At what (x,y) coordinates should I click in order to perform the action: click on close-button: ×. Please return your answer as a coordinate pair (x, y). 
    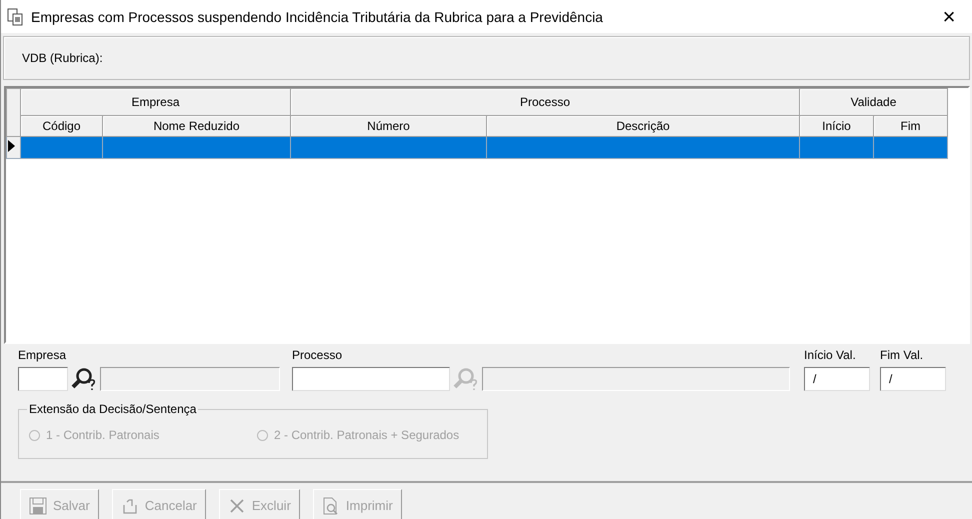
    Looking at the image, I should click on (949, 16).